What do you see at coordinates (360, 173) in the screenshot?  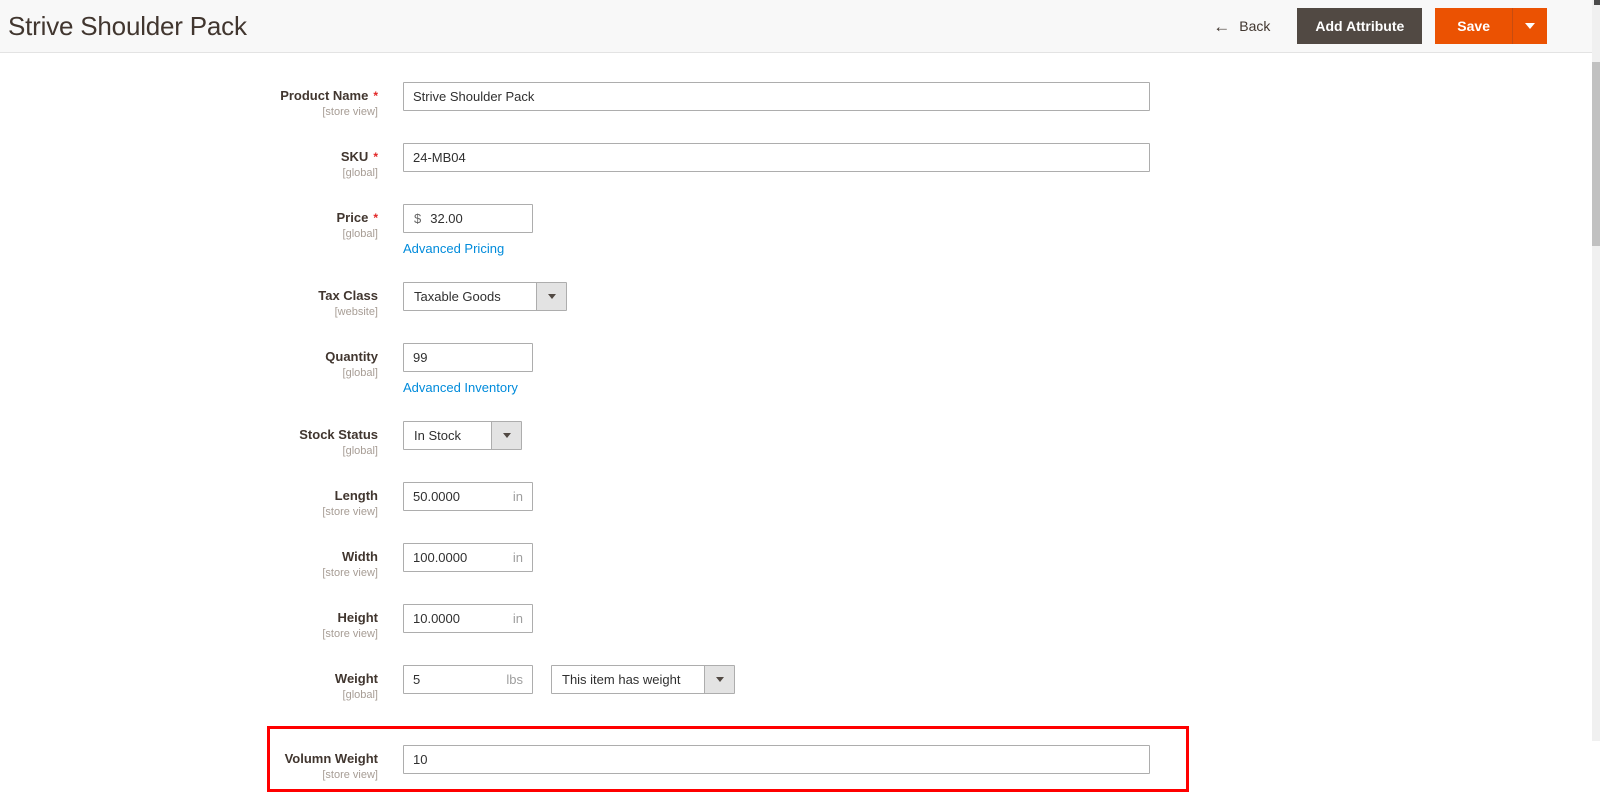 I see `sku-scope: [global]` at bounding box center [360, 173].